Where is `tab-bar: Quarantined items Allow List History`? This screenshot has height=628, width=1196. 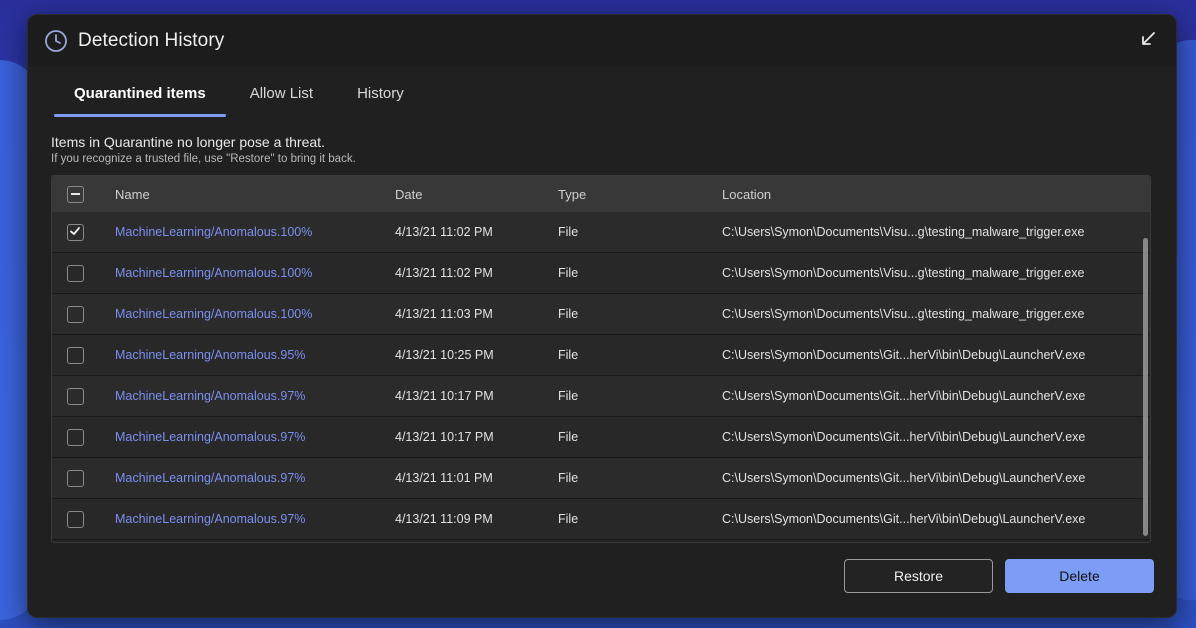
tab-bar: Quarantined items Allow List History is located at coordinates (239, 102).